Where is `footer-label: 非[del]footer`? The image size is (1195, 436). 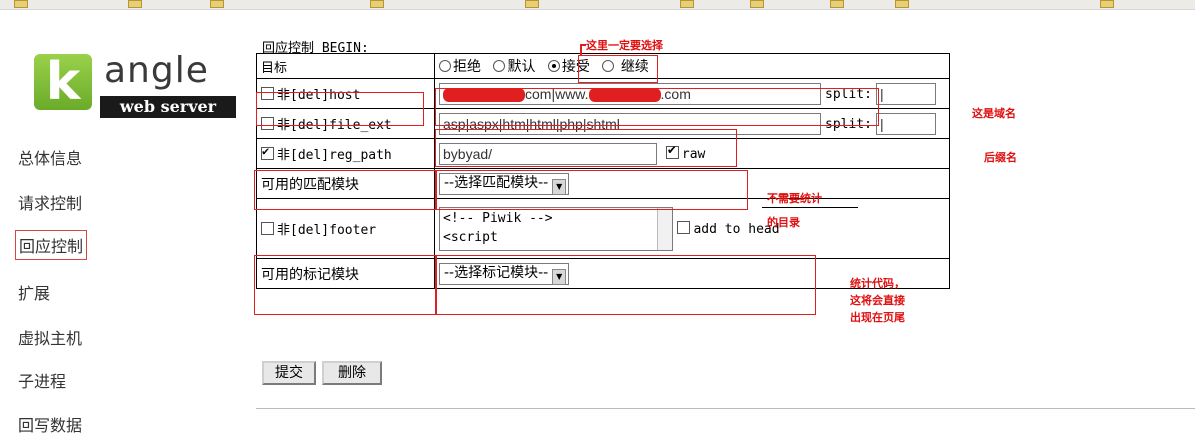 footer-label: 非[del]footer is located at coordinates (327, 230).